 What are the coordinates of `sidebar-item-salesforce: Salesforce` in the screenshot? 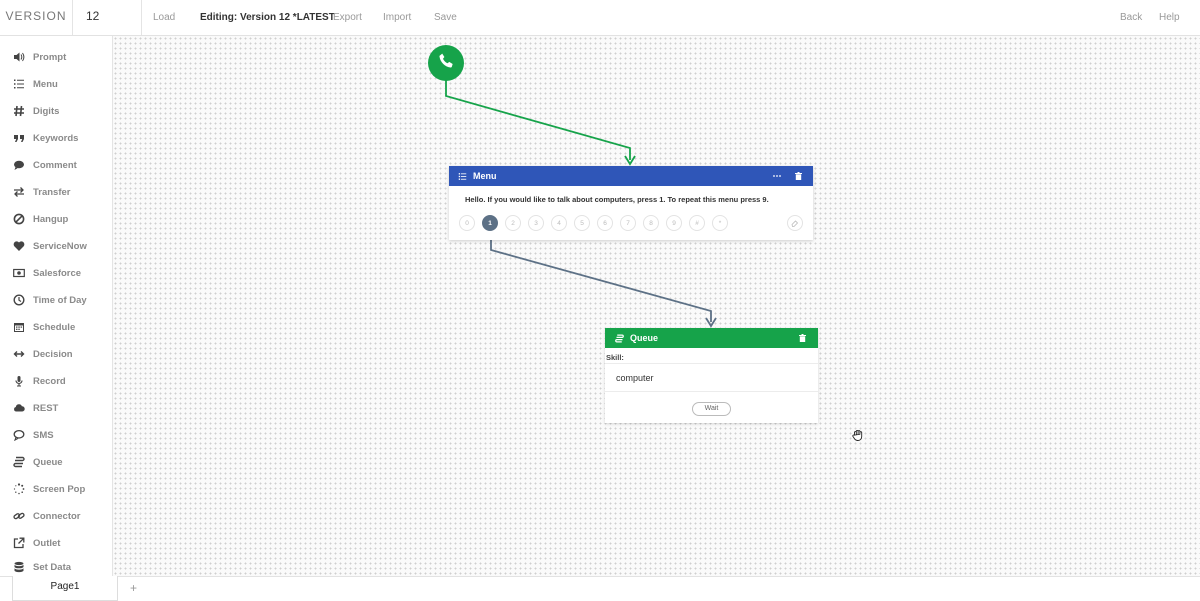 It's located at (56, 273).